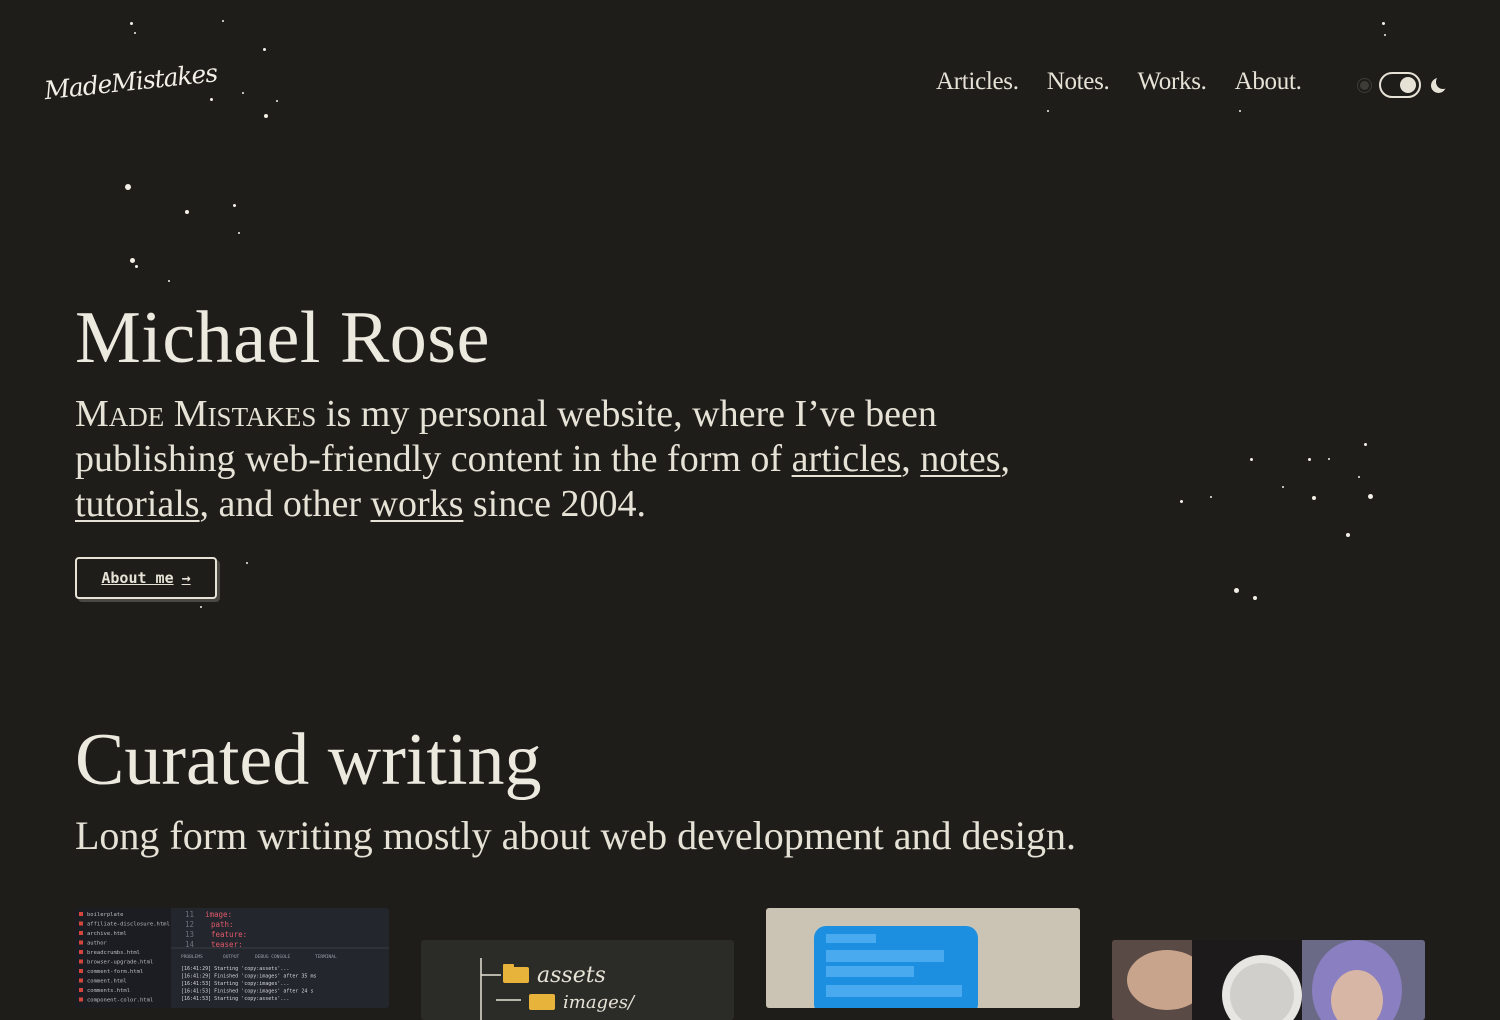  I want to click on site-logo: MadeMistakes, so click(131, 84).